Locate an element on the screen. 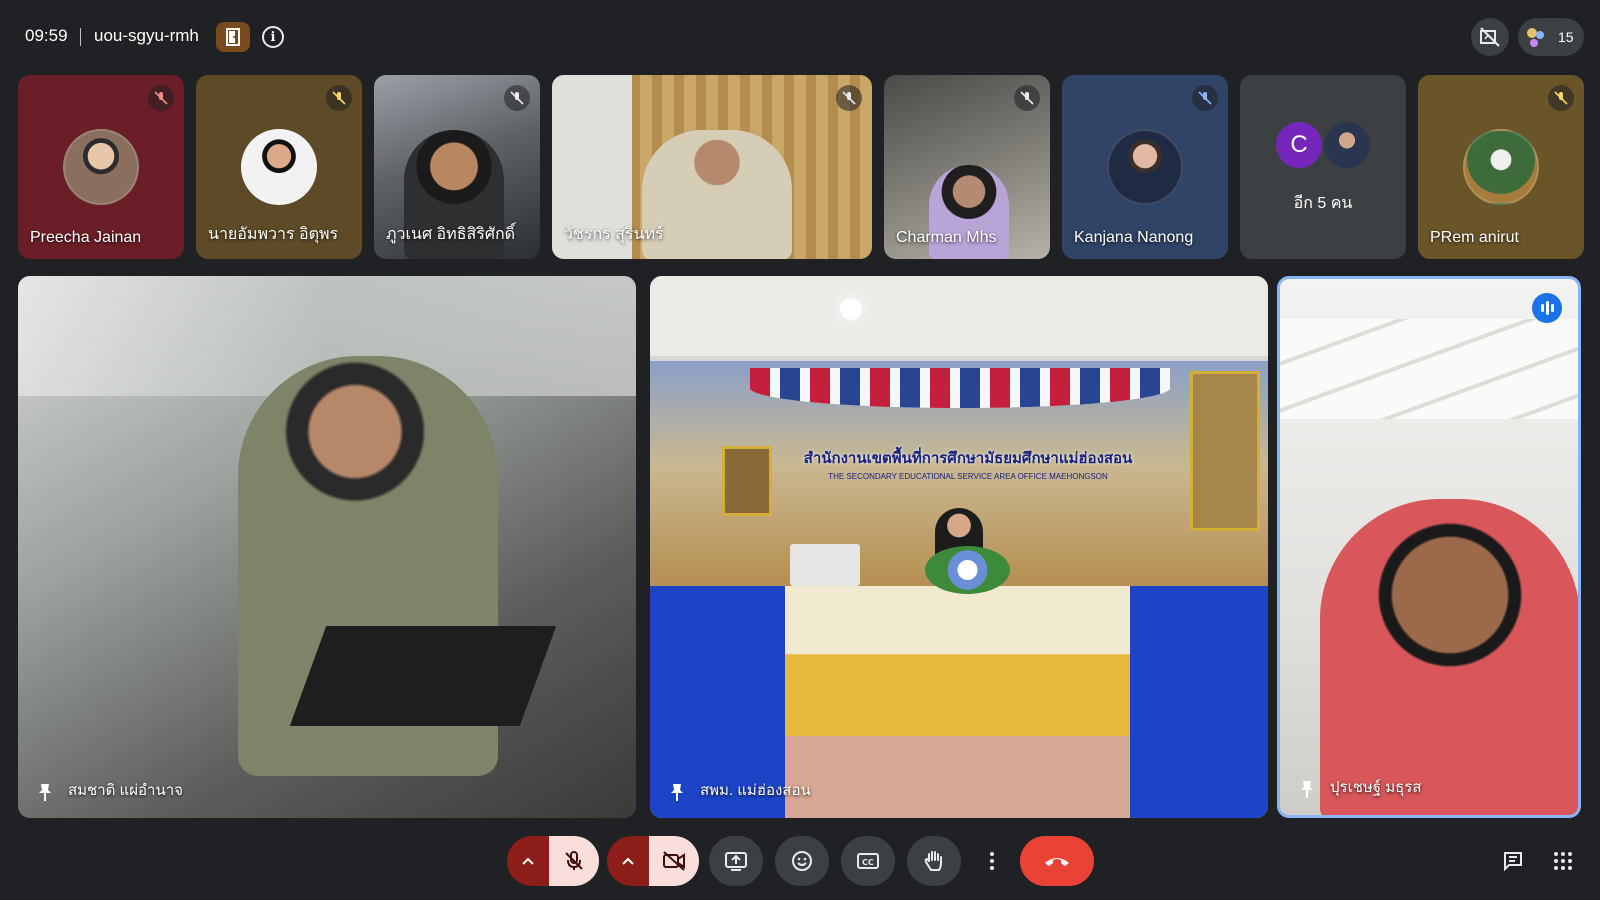 Image resolution: width=1600 pixels, height=900 pixels. svg-text: CC is located at coordinates (868, 862).